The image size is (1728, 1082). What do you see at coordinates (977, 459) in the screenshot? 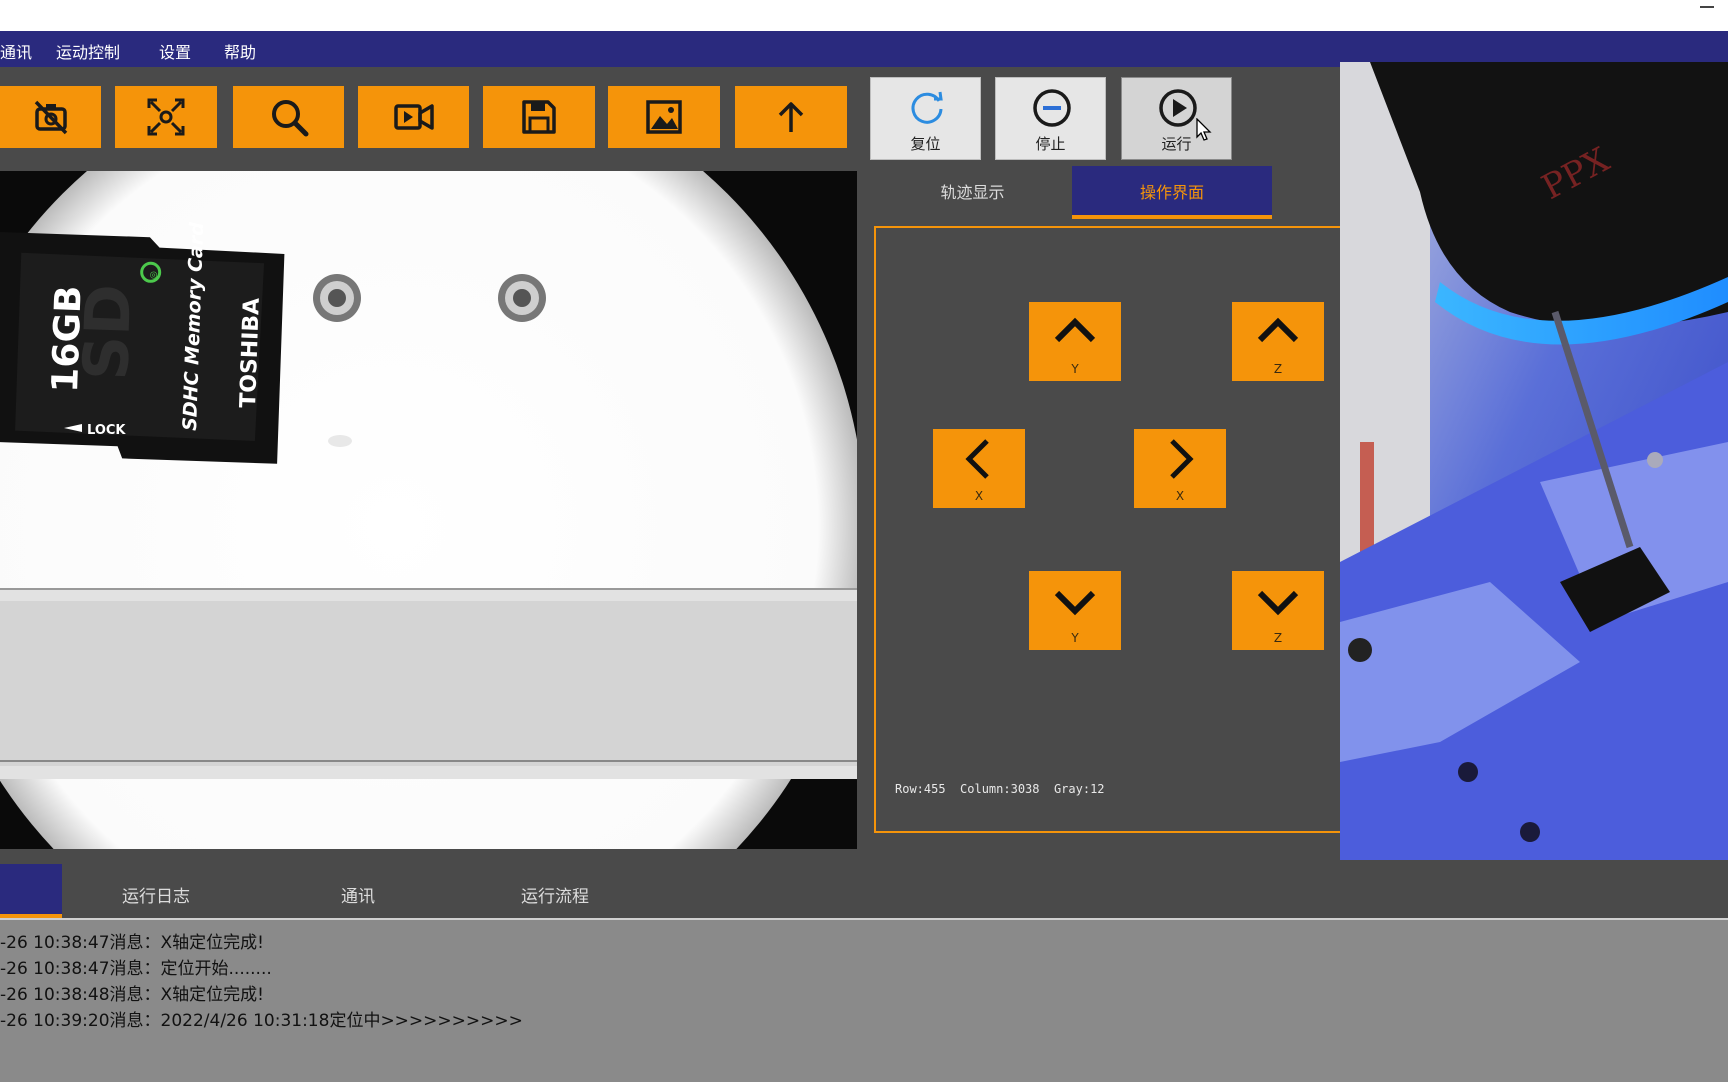
I see `chevron-left-icon` at bounding box center [977, 459].